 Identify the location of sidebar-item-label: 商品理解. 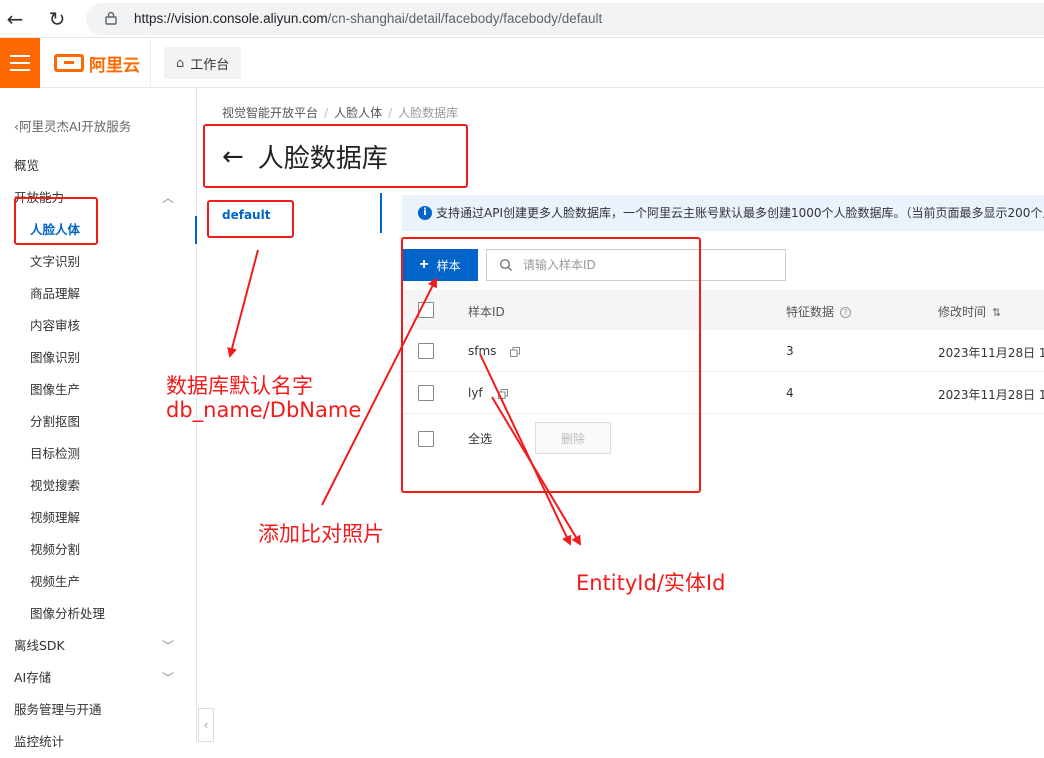
(55, 293).